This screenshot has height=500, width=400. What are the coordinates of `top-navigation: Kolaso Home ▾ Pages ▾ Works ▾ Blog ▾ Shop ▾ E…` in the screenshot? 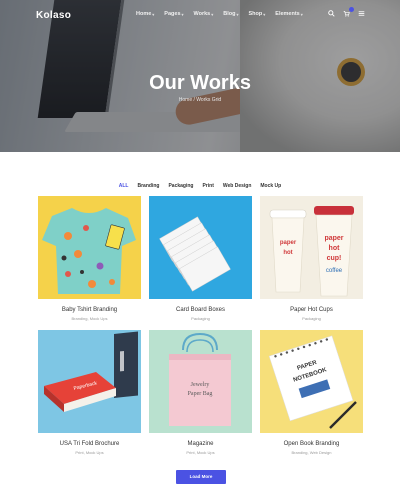 It's located at (200, 15).